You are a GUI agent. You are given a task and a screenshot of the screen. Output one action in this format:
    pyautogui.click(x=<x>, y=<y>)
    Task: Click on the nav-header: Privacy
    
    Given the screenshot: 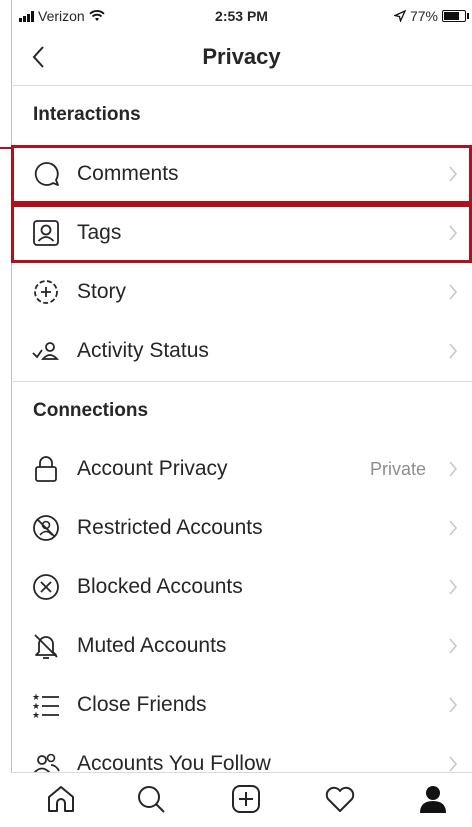 What is the action you would take?
    pyautogui.click(x=241, y=58)
    